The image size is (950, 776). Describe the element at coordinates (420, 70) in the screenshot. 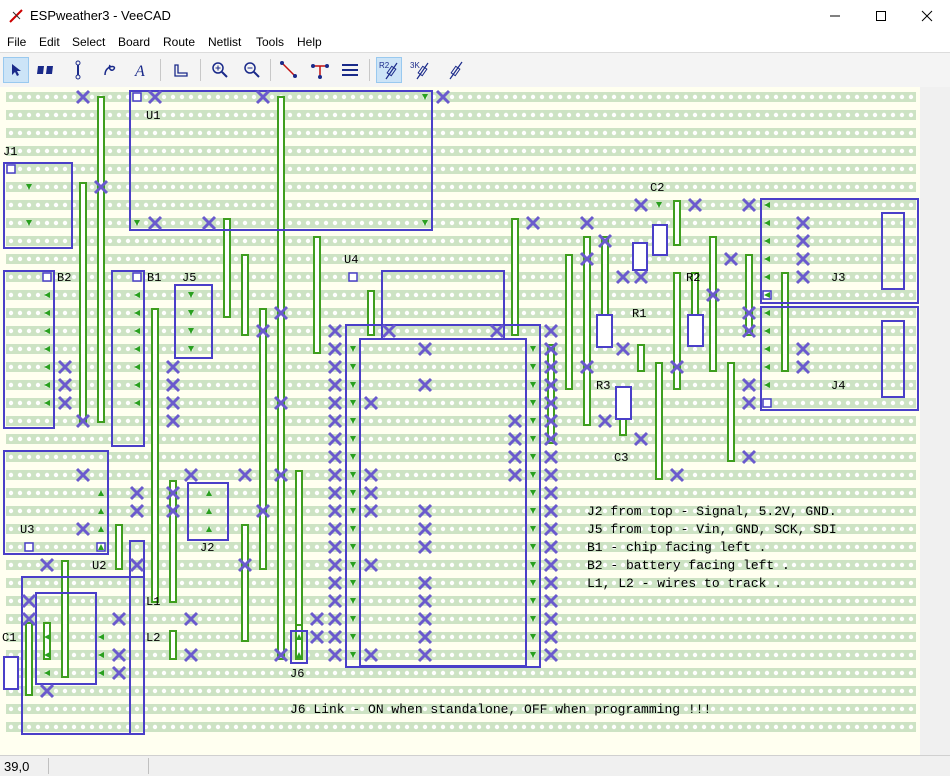

I see `3k-view-tool-button: 3K` at that location.